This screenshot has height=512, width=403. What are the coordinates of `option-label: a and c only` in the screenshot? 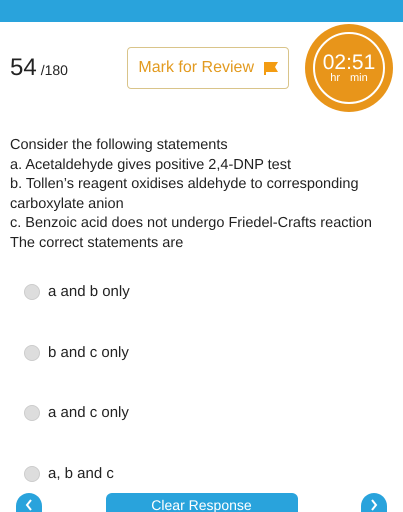 It's located at (88, 413).